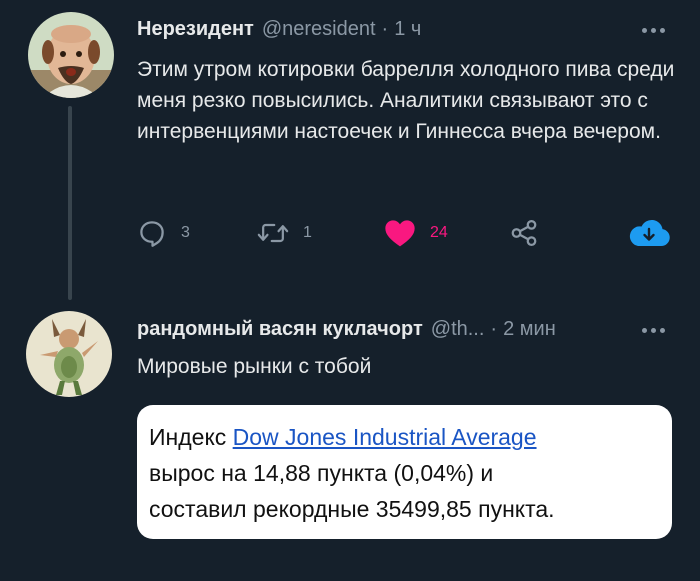  I want to click on dow-jones-link: Dow Jones Industrial Average, so click(385, 437).